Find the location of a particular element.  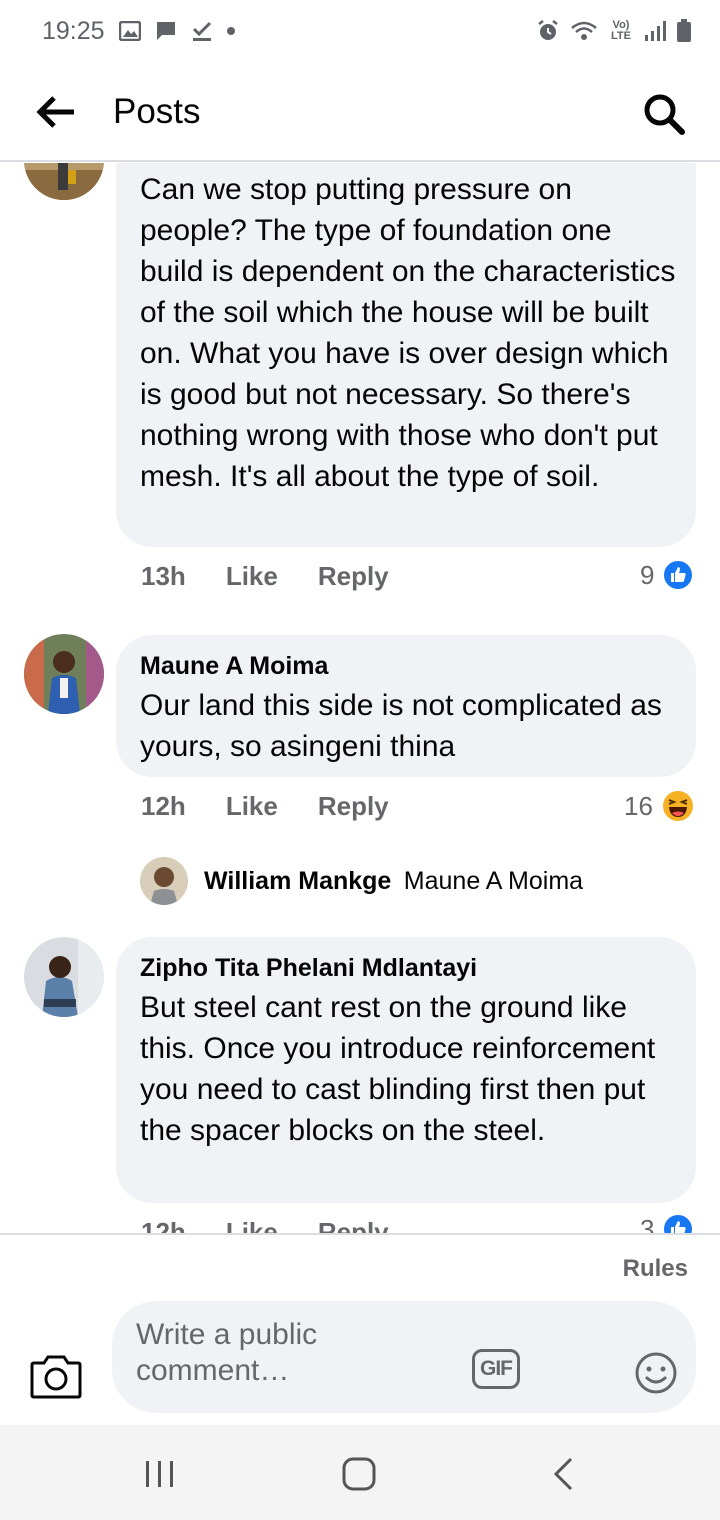

battery-icon is located at coordinates (684, 30).